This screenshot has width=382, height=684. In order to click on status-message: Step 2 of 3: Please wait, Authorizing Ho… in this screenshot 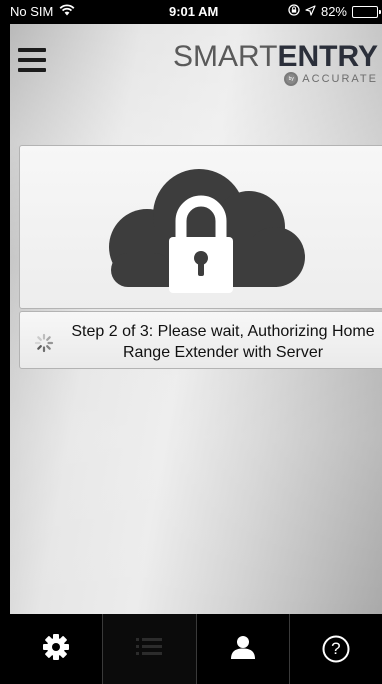, I will do `click(223, 342)`.